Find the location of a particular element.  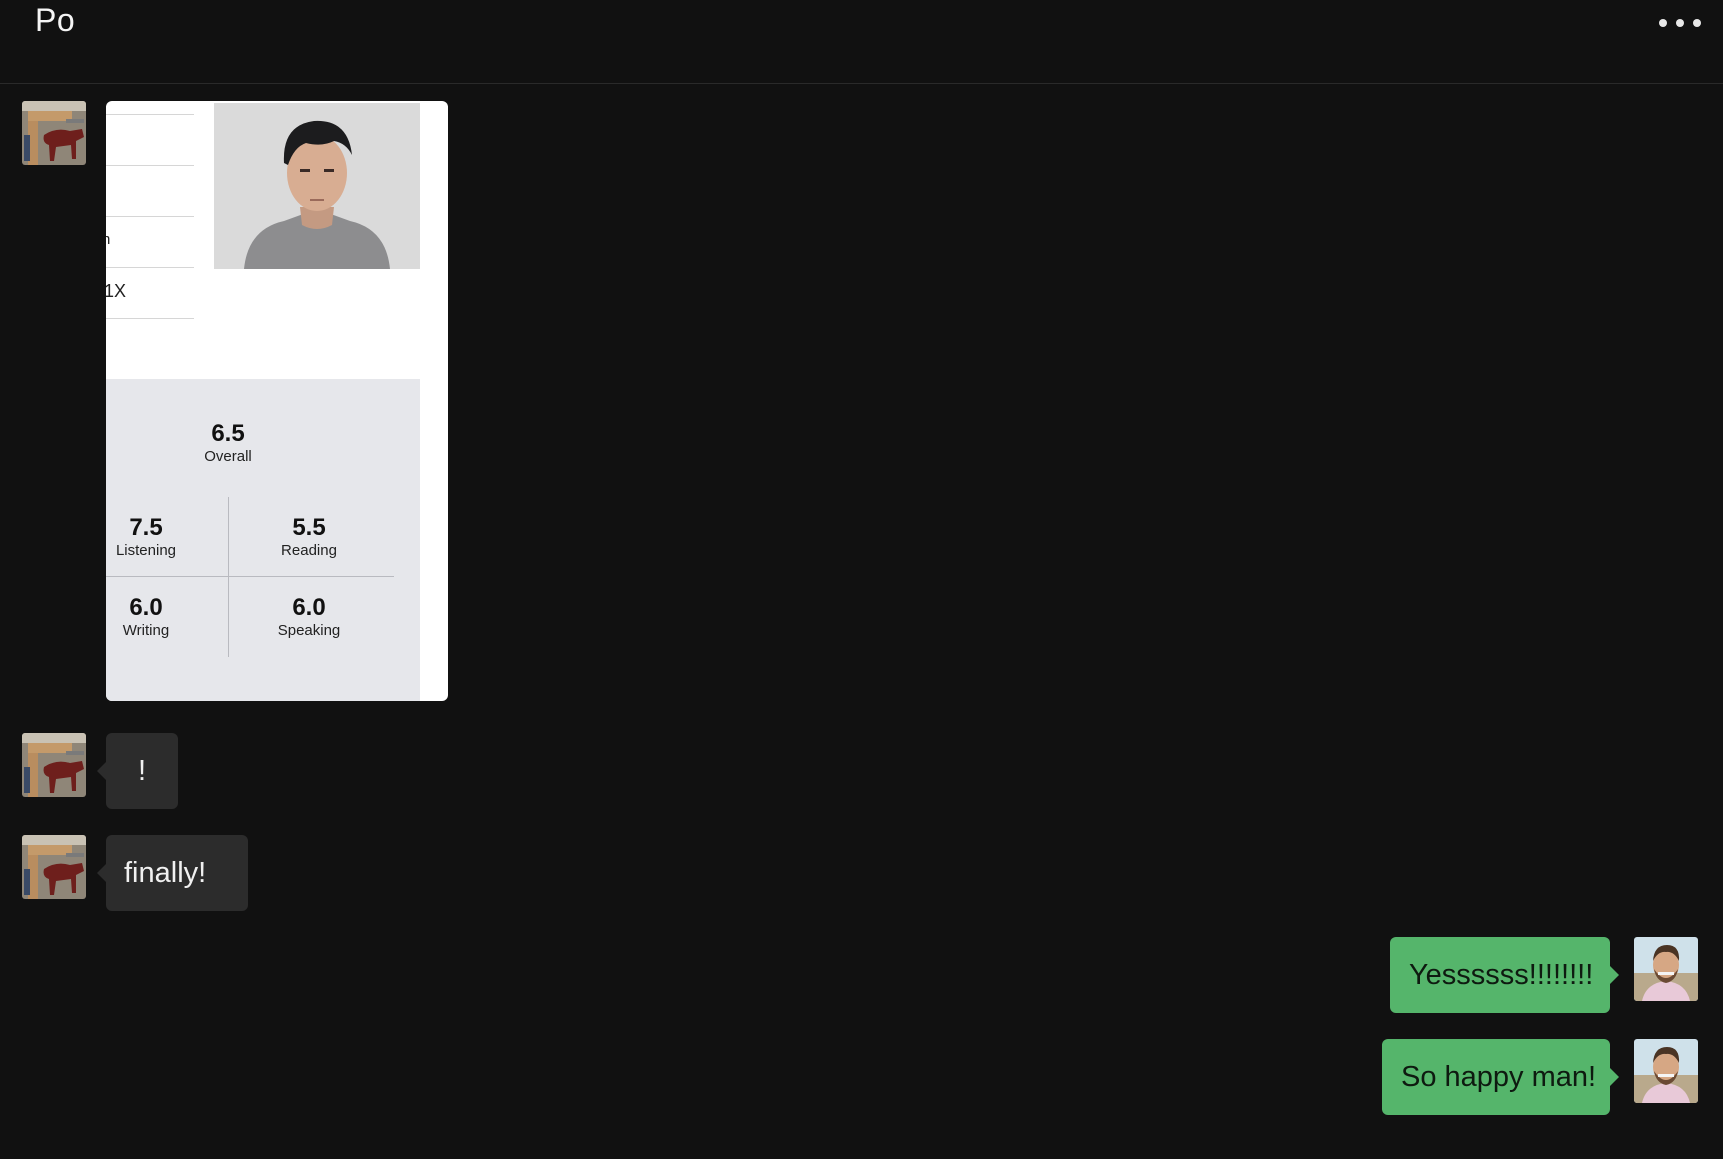

more-options-button is located at coordinates (1680, 23).